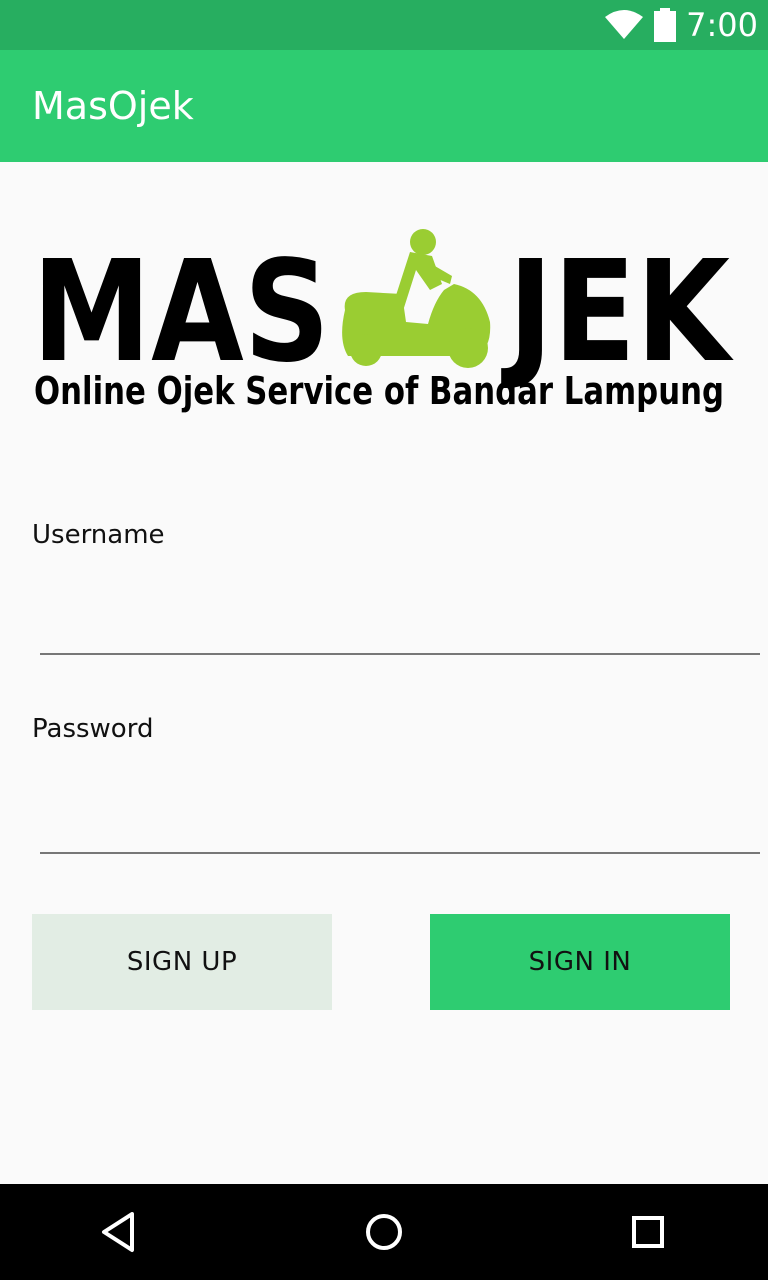  I want to click on app-bar: MasOjek, so click(384, 106).